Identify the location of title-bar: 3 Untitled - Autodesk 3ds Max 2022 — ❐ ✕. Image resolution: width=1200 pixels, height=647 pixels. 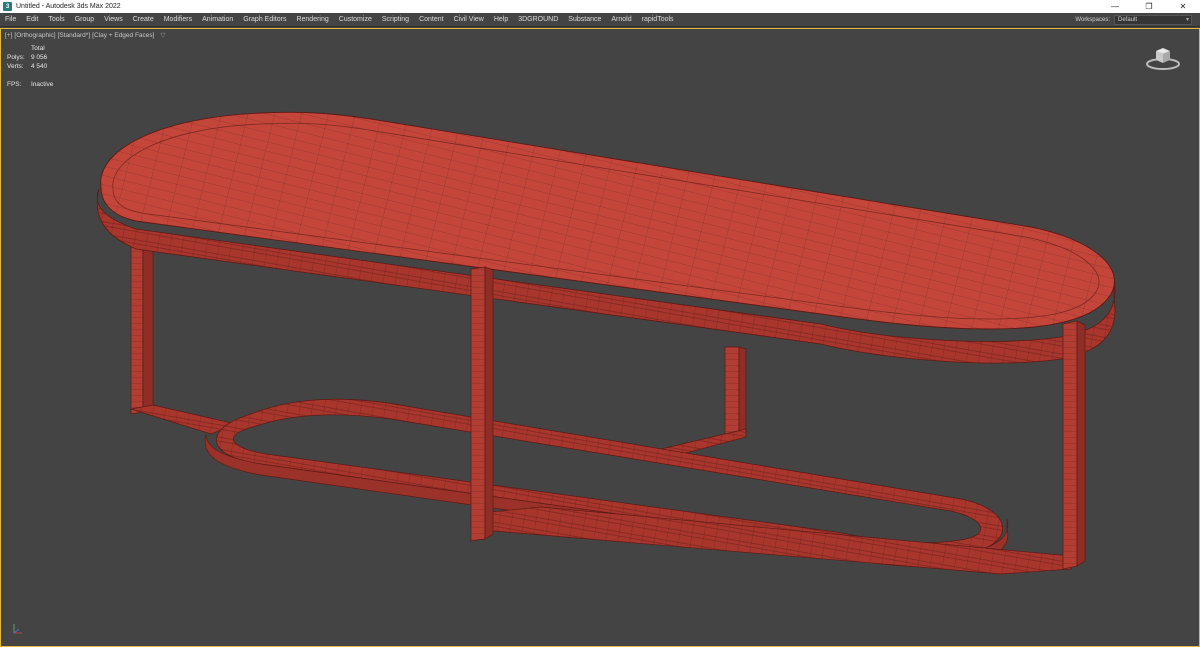
(600, 6).